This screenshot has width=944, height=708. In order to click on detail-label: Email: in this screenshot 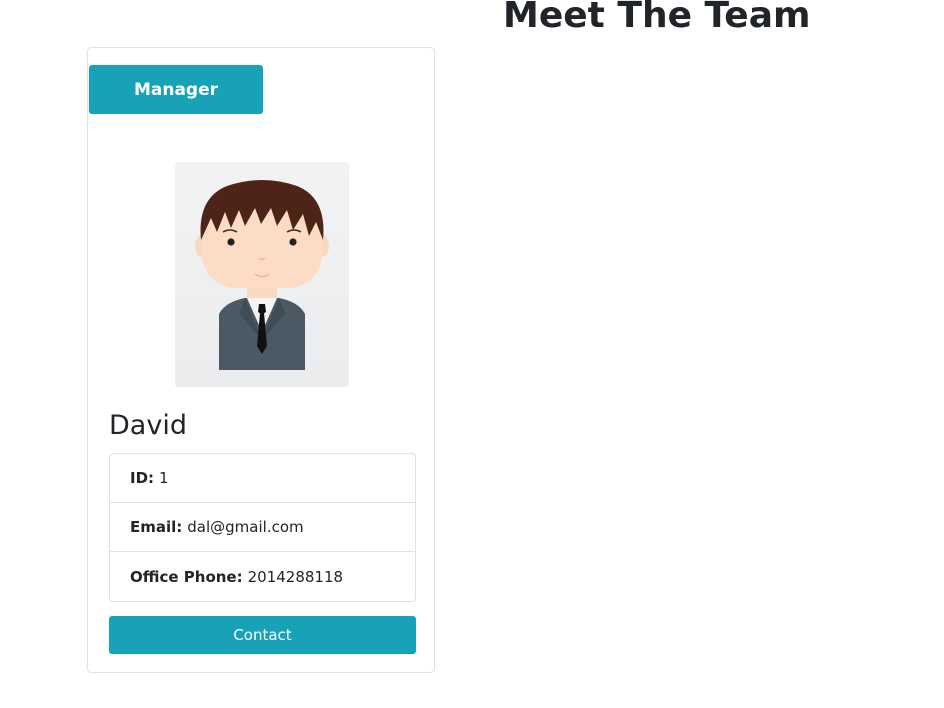, I will do `click(156, 527)`.